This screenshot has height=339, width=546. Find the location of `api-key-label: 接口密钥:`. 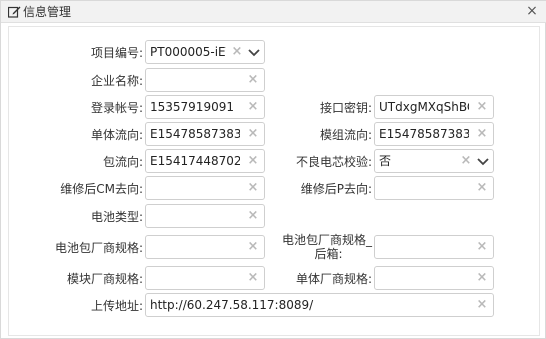

api-key-label: 接口密钥: is located at coordinates (345, 108).